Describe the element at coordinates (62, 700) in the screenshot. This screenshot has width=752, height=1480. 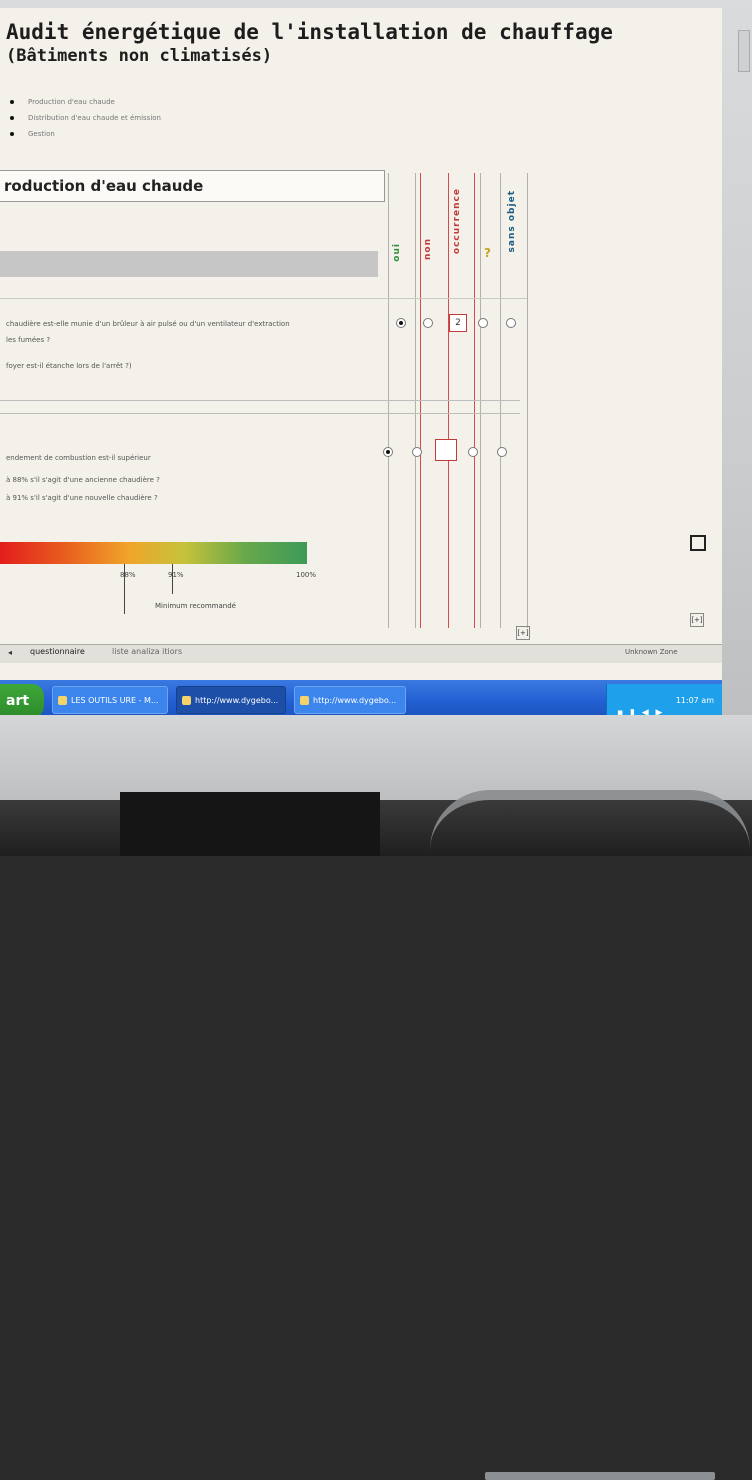
I see `window-icon` at that location.